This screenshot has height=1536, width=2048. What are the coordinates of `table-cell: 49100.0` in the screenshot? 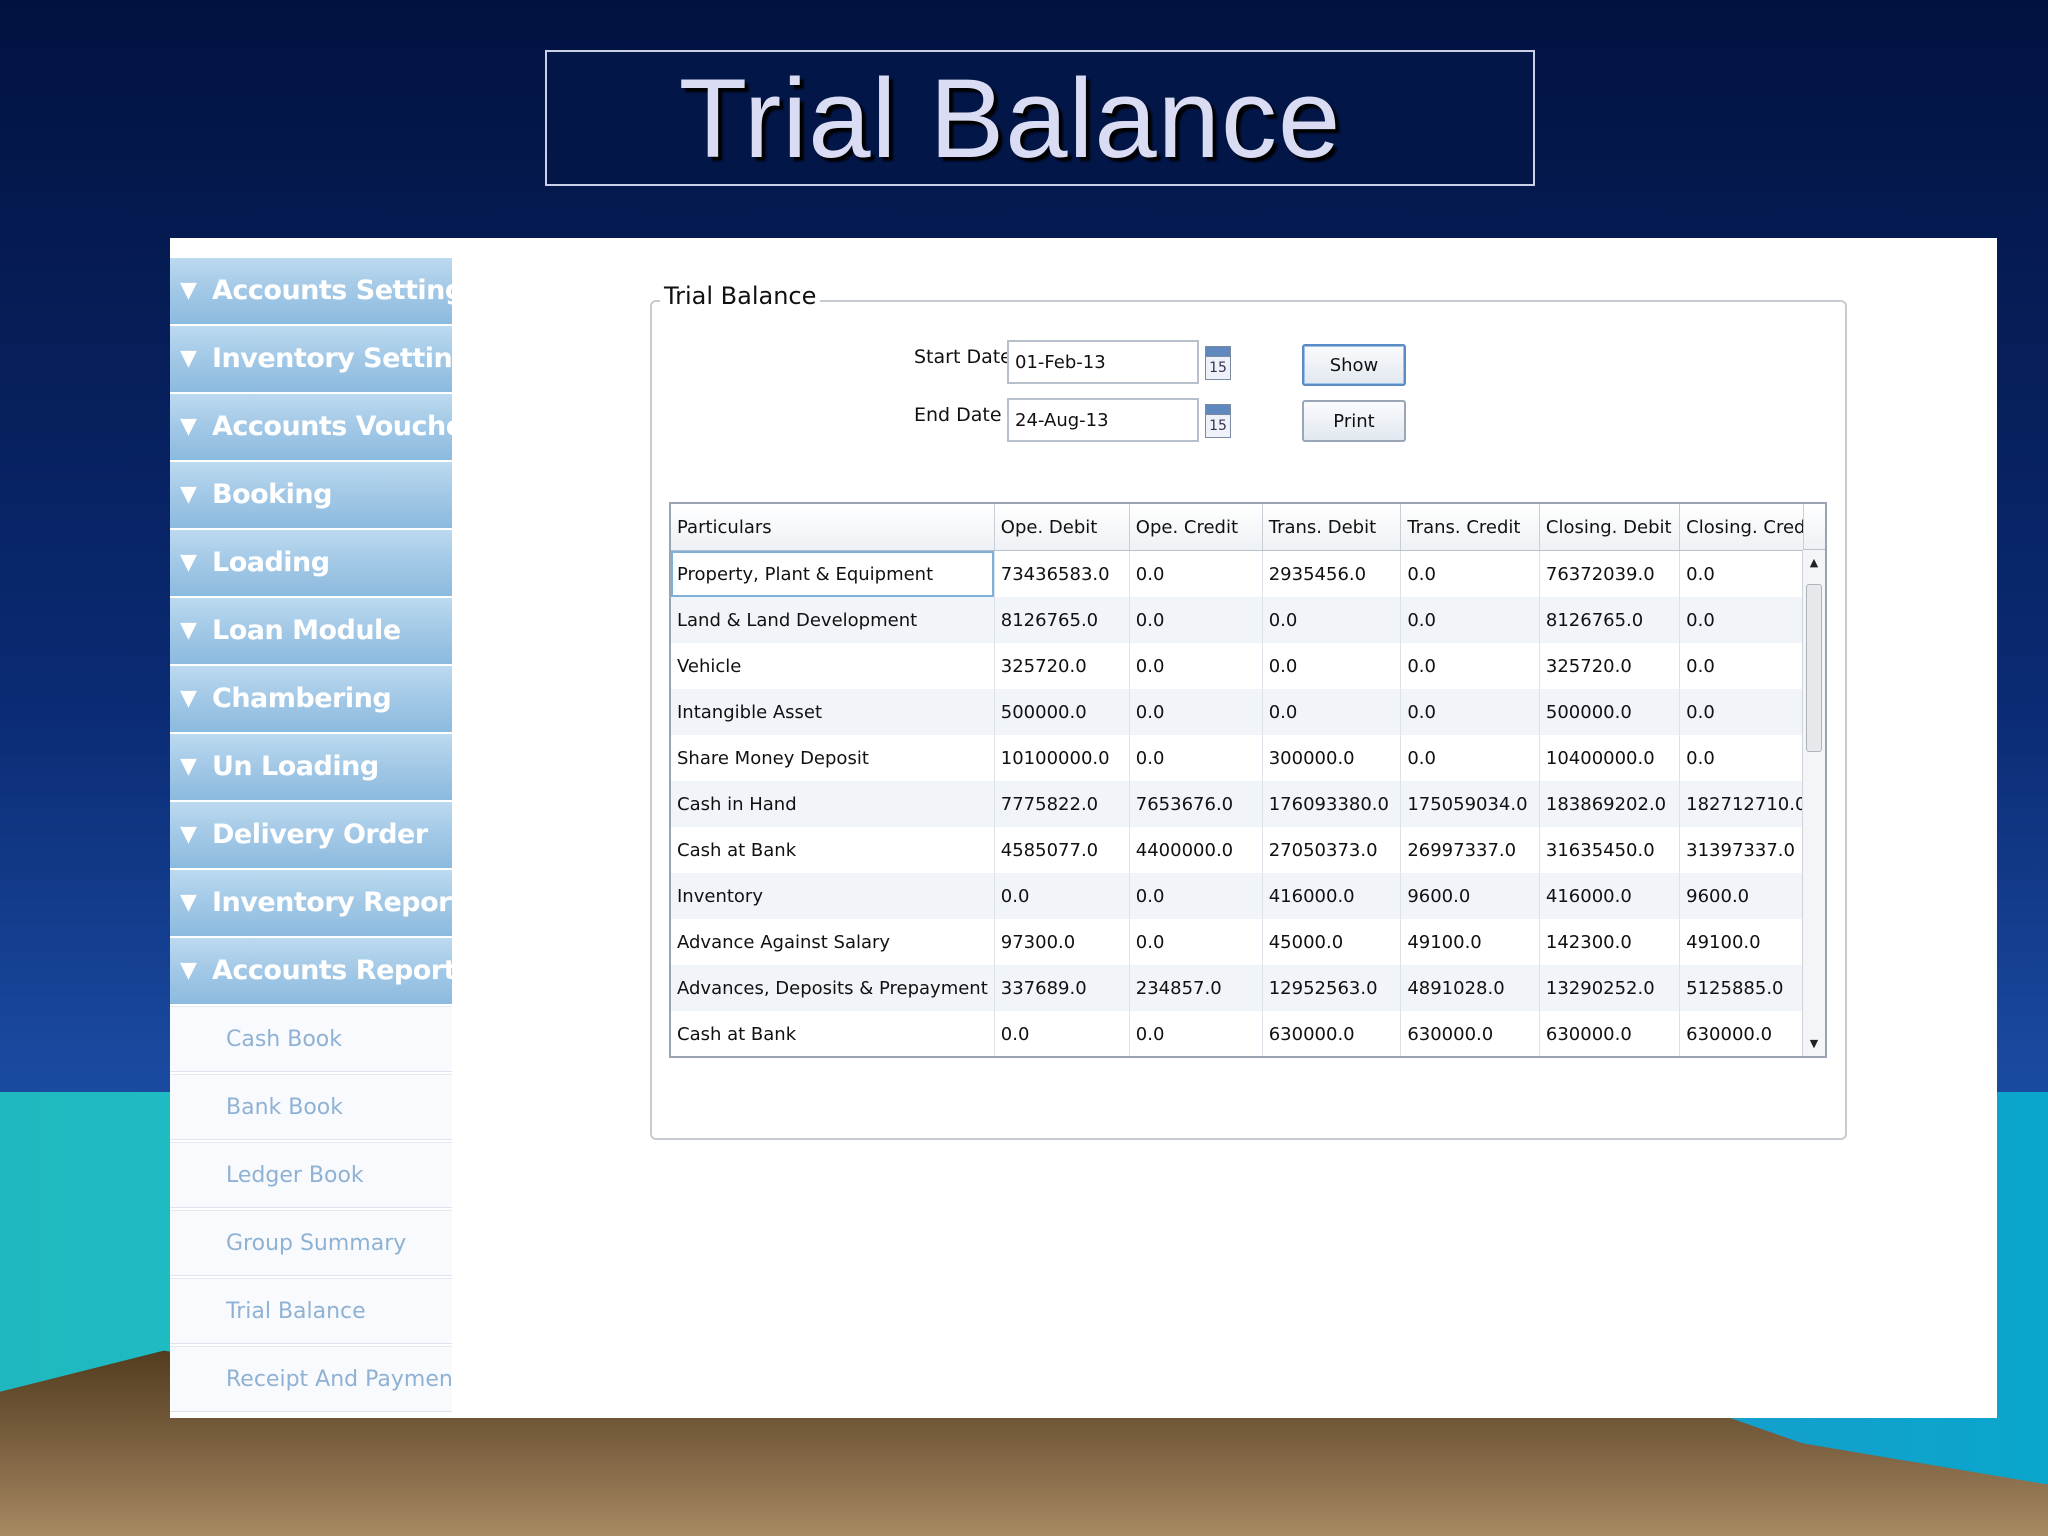 It's located at (1470, 942).